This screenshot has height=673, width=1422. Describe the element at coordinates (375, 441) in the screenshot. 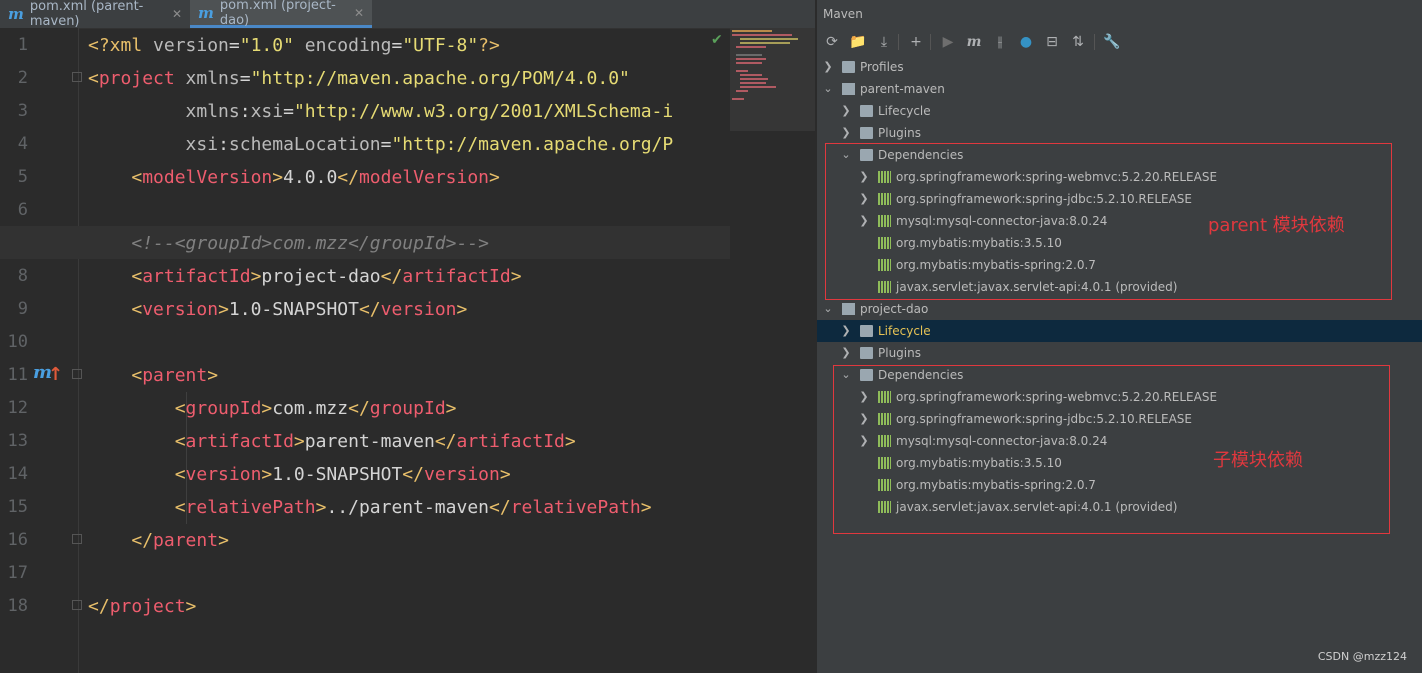

I see `code-line-13: <artifactId>parent-maven</artifactId>` at that location.